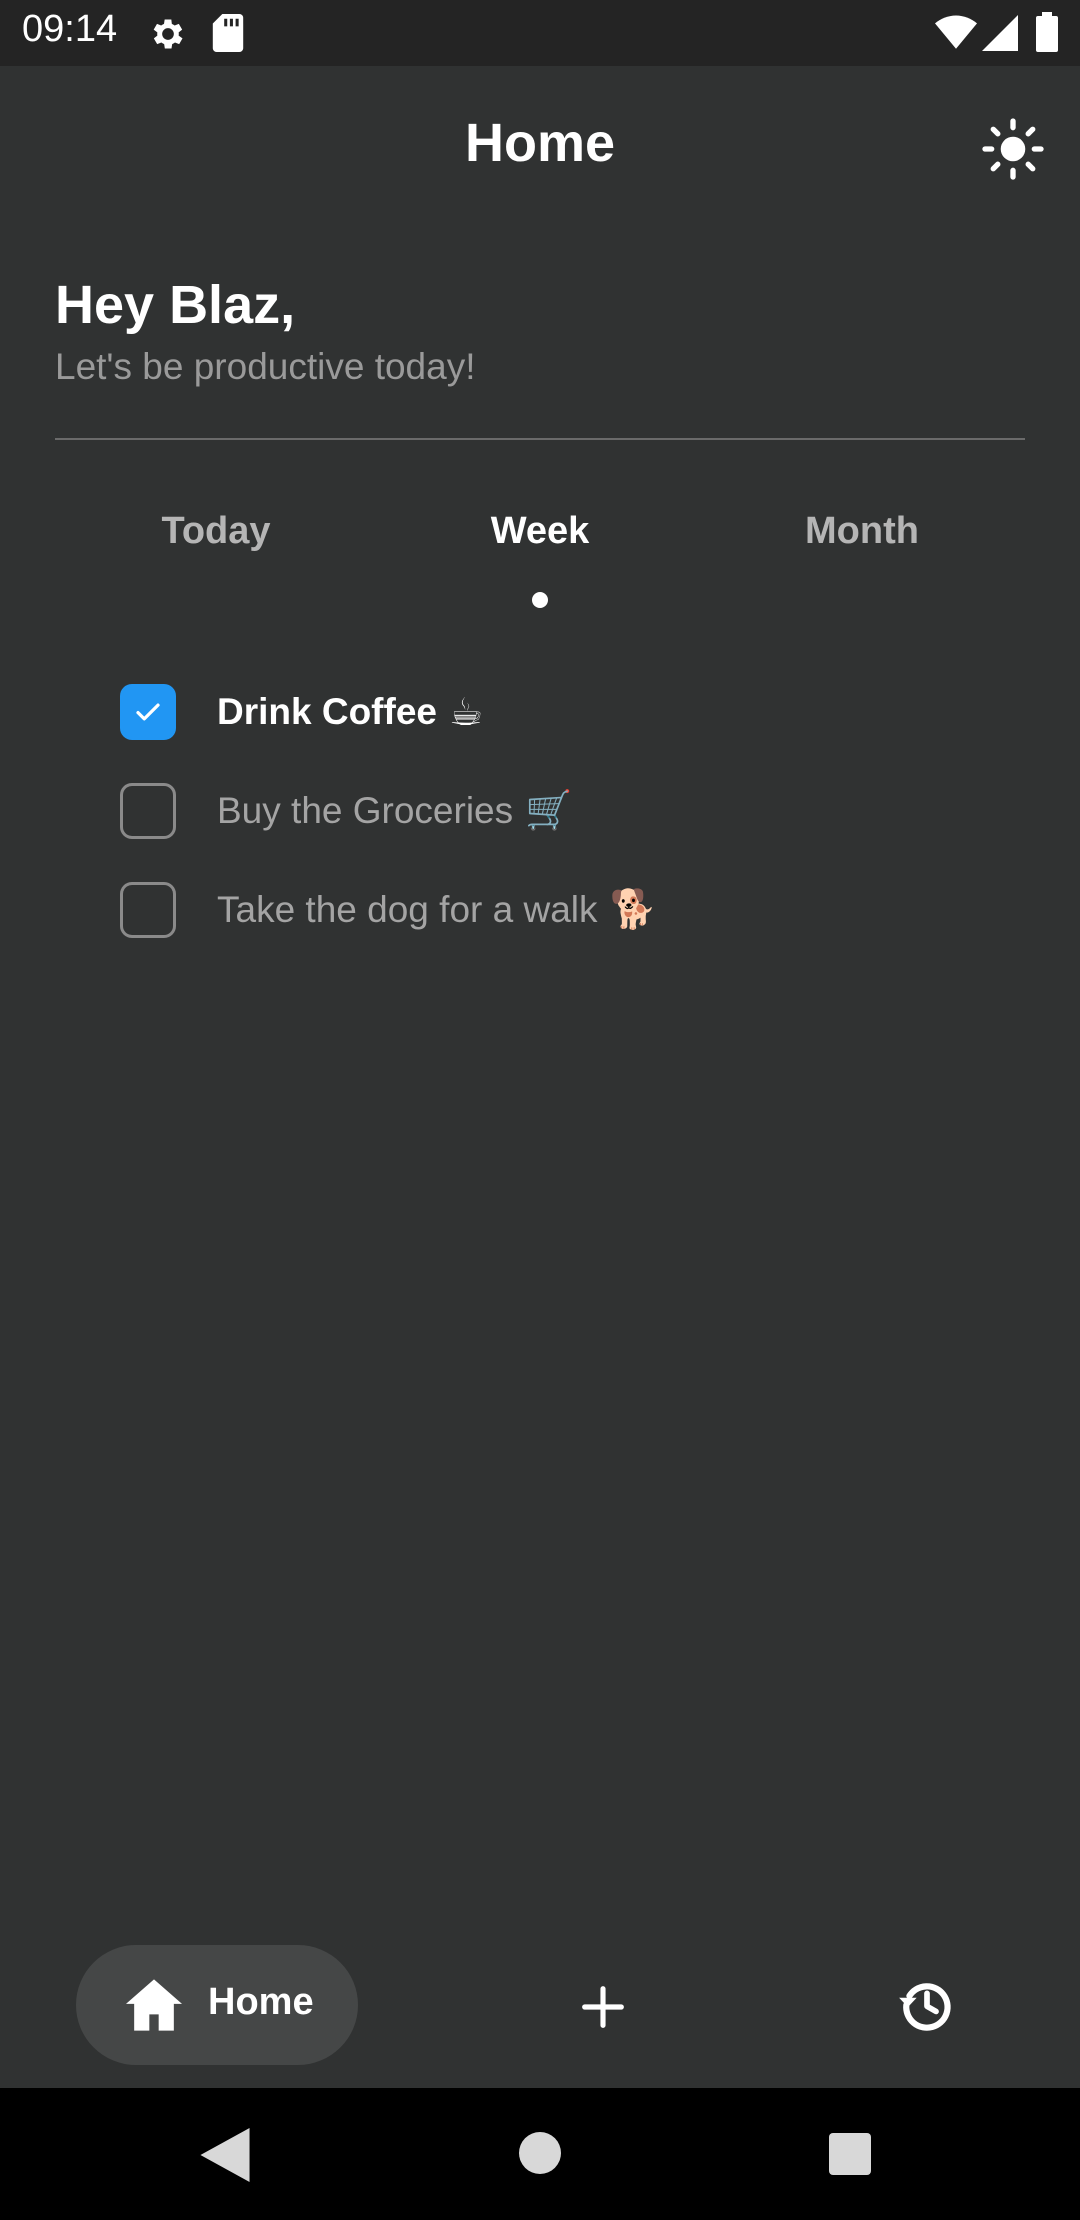 Image resolution: width=1080 pixels, height=2220 pixels. I want to click on history-icon, so click(925, 2007).